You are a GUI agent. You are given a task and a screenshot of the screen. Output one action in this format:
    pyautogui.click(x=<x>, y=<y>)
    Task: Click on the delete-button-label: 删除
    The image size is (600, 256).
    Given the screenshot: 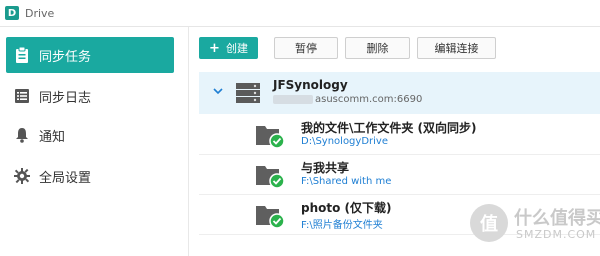 What is the action you would take?
    pyautogui.click(x=377, y=48)
    